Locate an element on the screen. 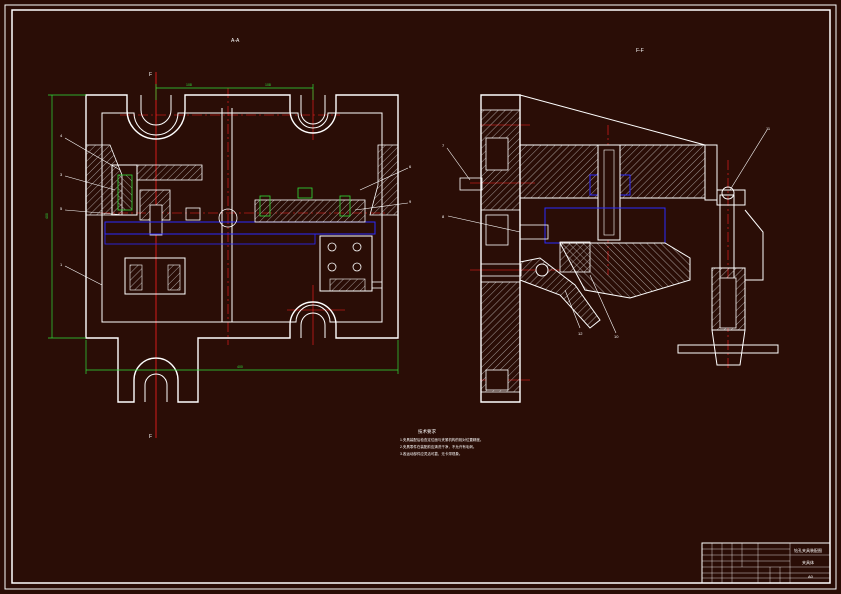  right-view-title: F-F is located at coordinates (640, 51).